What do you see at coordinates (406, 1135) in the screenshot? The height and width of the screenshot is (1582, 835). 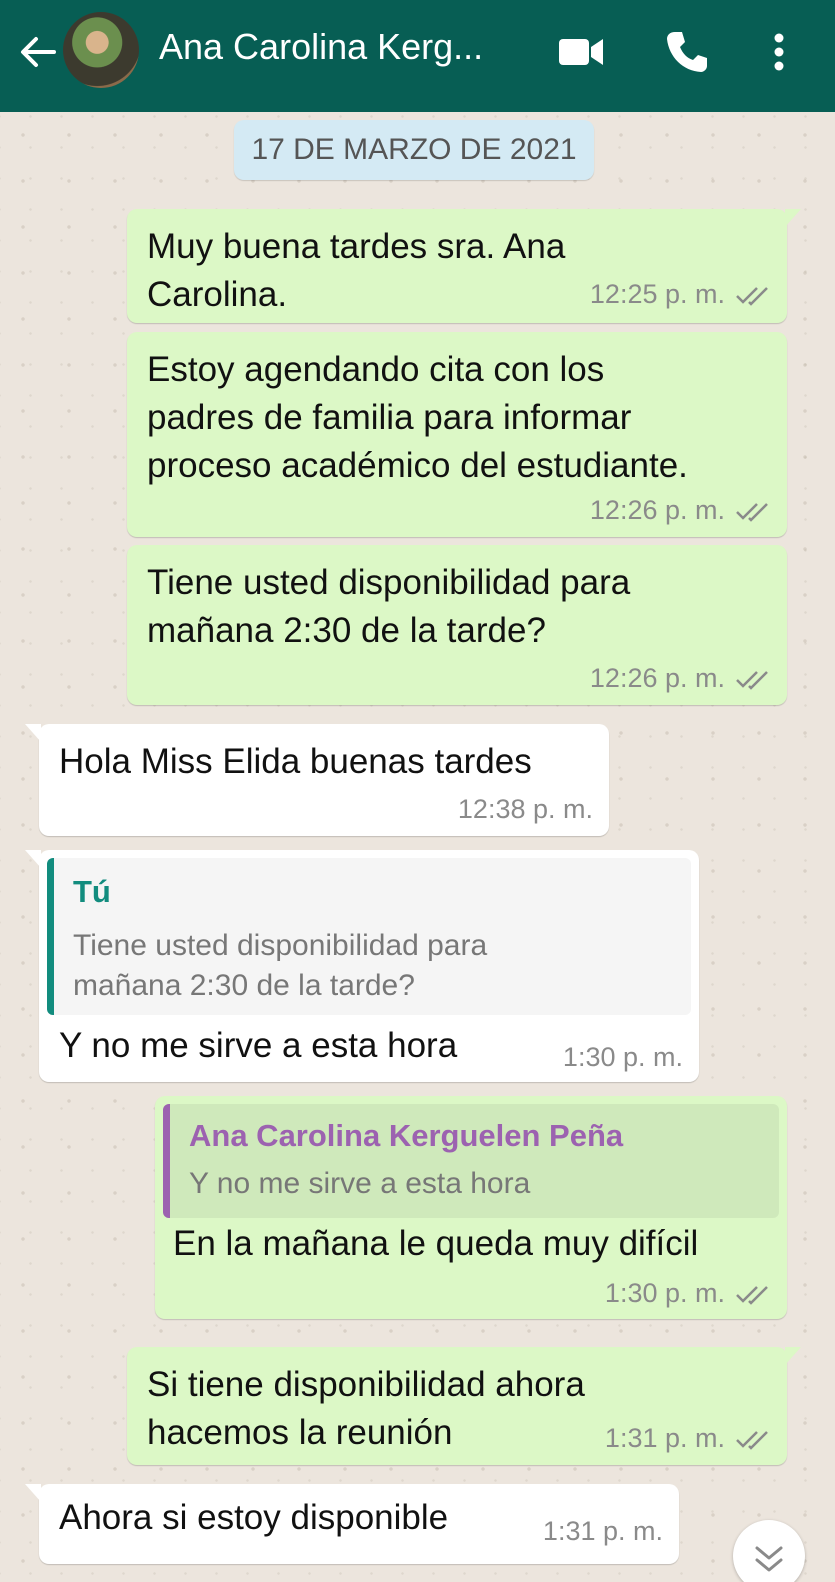 I see `quote-author: Ana Carolina Kerguelen Peña` at bounding box center [406, 1135].